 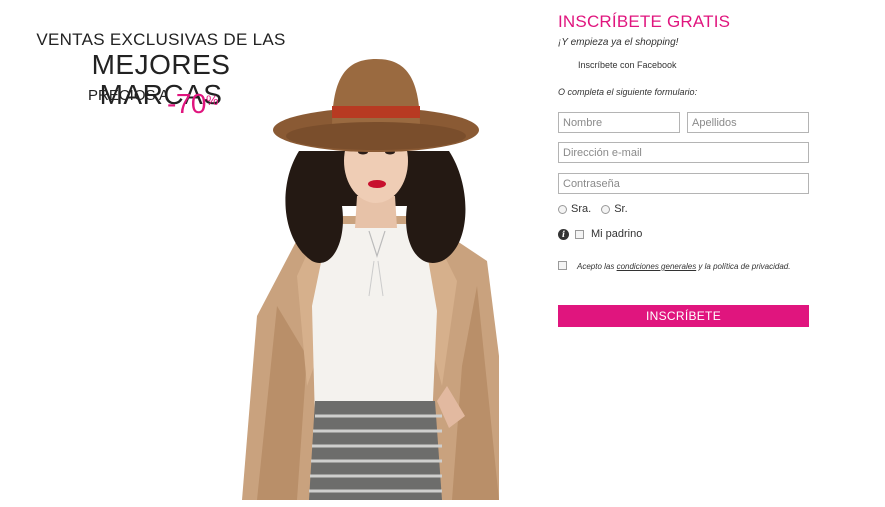 I want to click on terms-text-after: y la política de privacidad., so click(x=743, y=266).